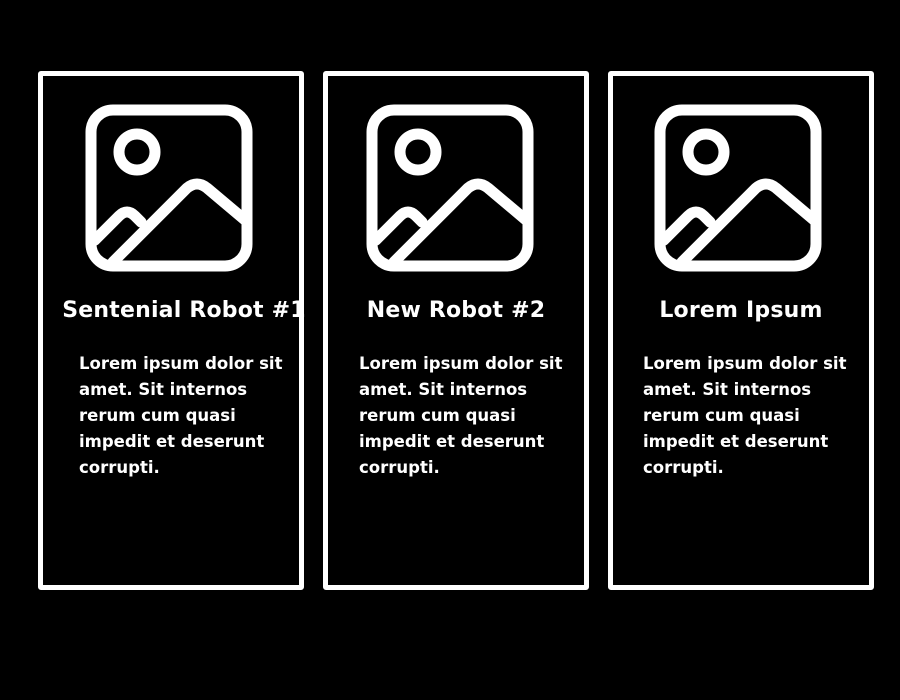  Describe the element at coordinates (741, 310) in the screenshot. I see `card-title: Lorem Ipsum` at that location.